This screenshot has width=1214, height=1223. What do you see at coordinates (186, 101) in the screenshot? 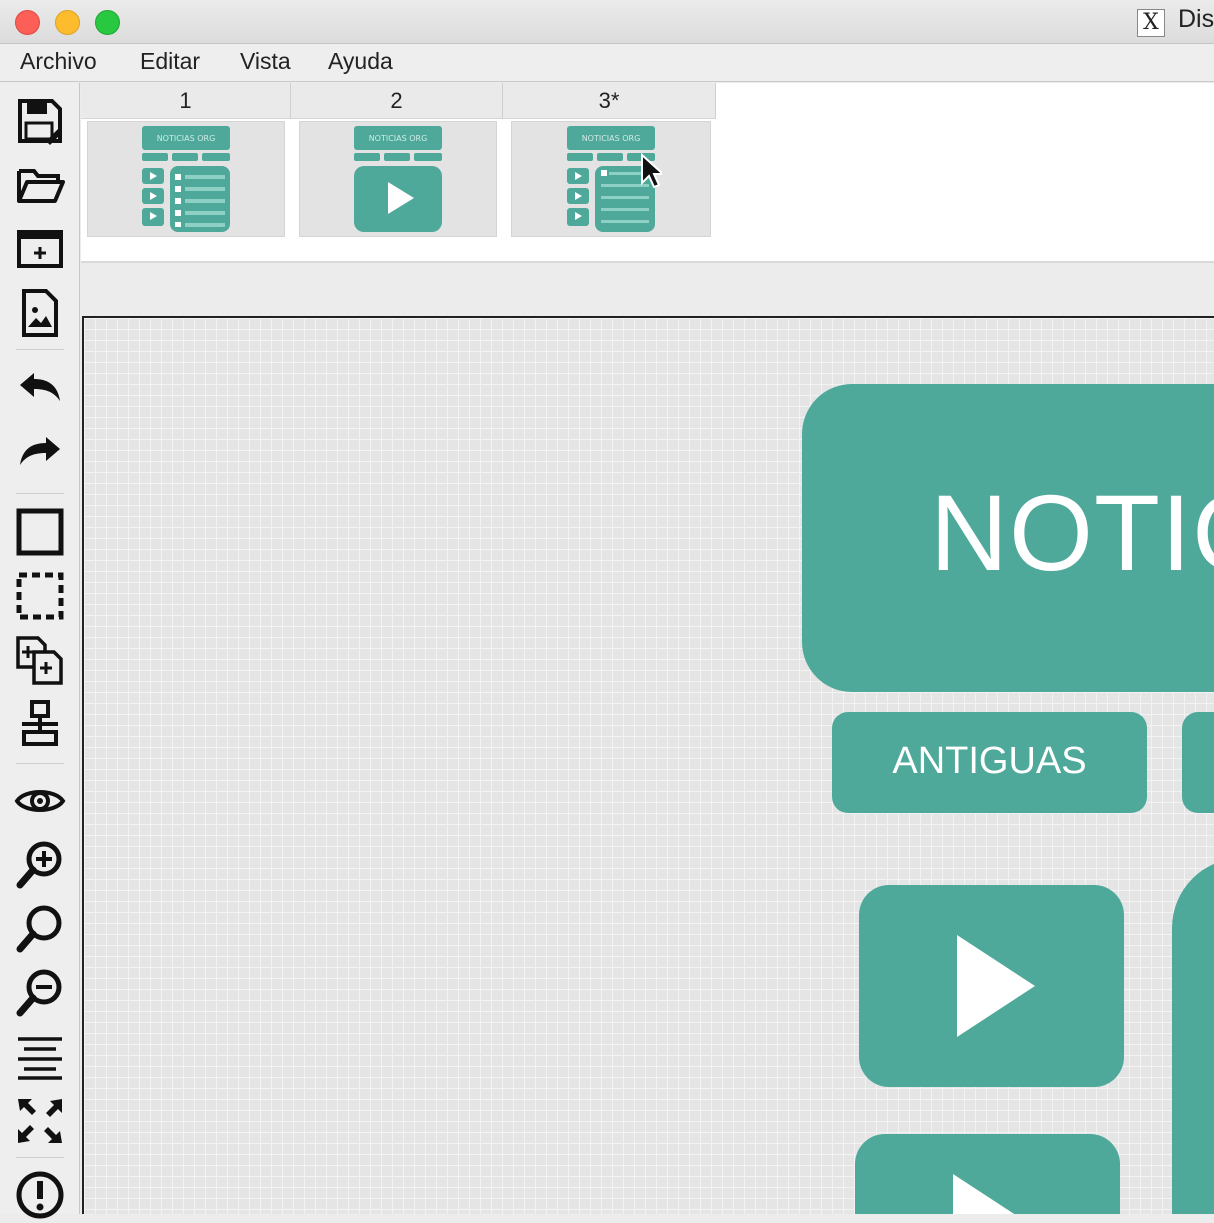
I see `page-tab-1: 1` at bounding box center [186, 101].